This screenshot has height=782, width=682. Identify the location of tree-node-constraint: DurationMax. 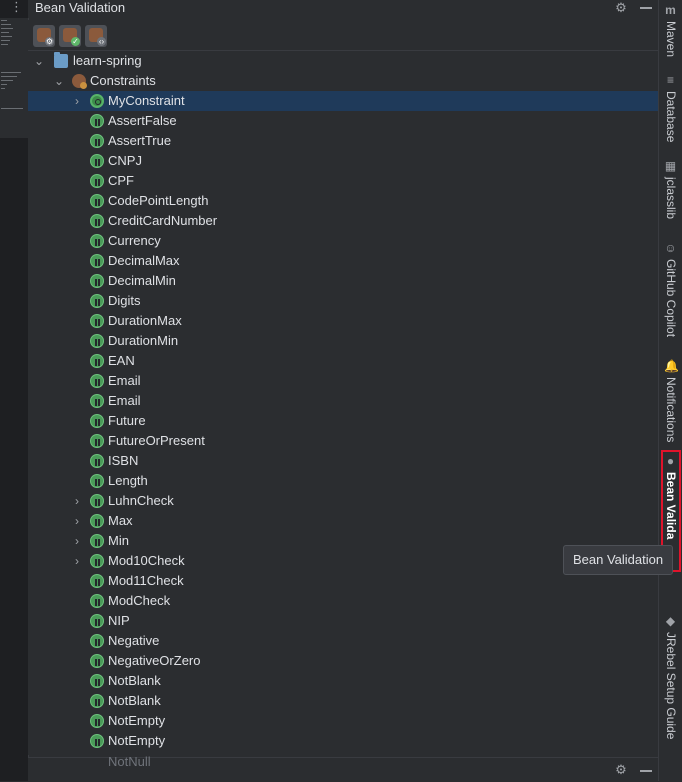
(343, 321).